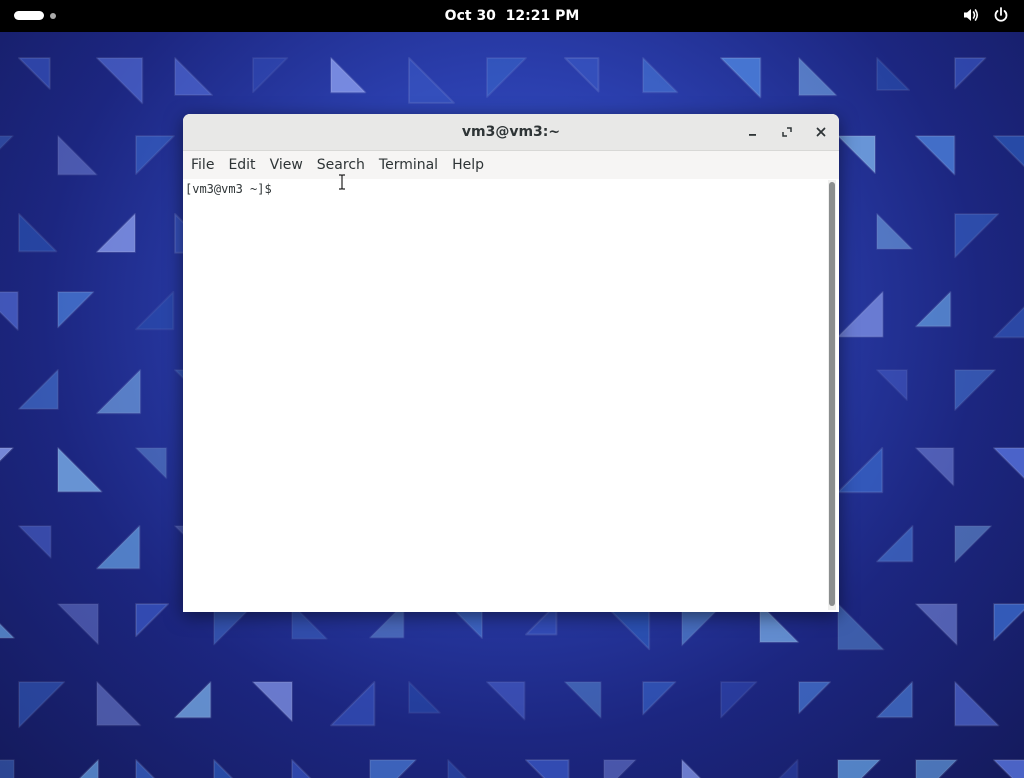  What do you see at coordinates (470, 16) in the screenshot?
I see `clock-date: Oct 30` at bounding box center [470, 16].